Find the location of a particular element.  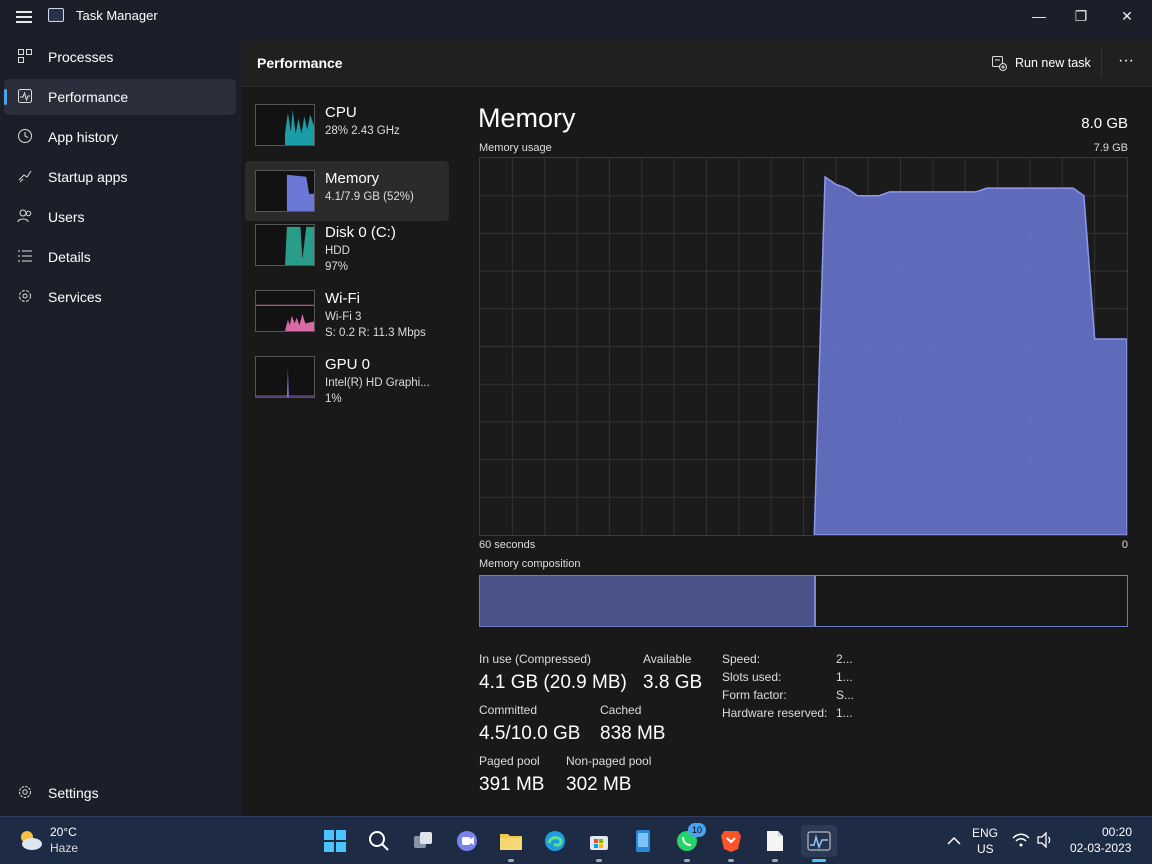

task-manager-active-indicator is located at coordinates (819, 860).